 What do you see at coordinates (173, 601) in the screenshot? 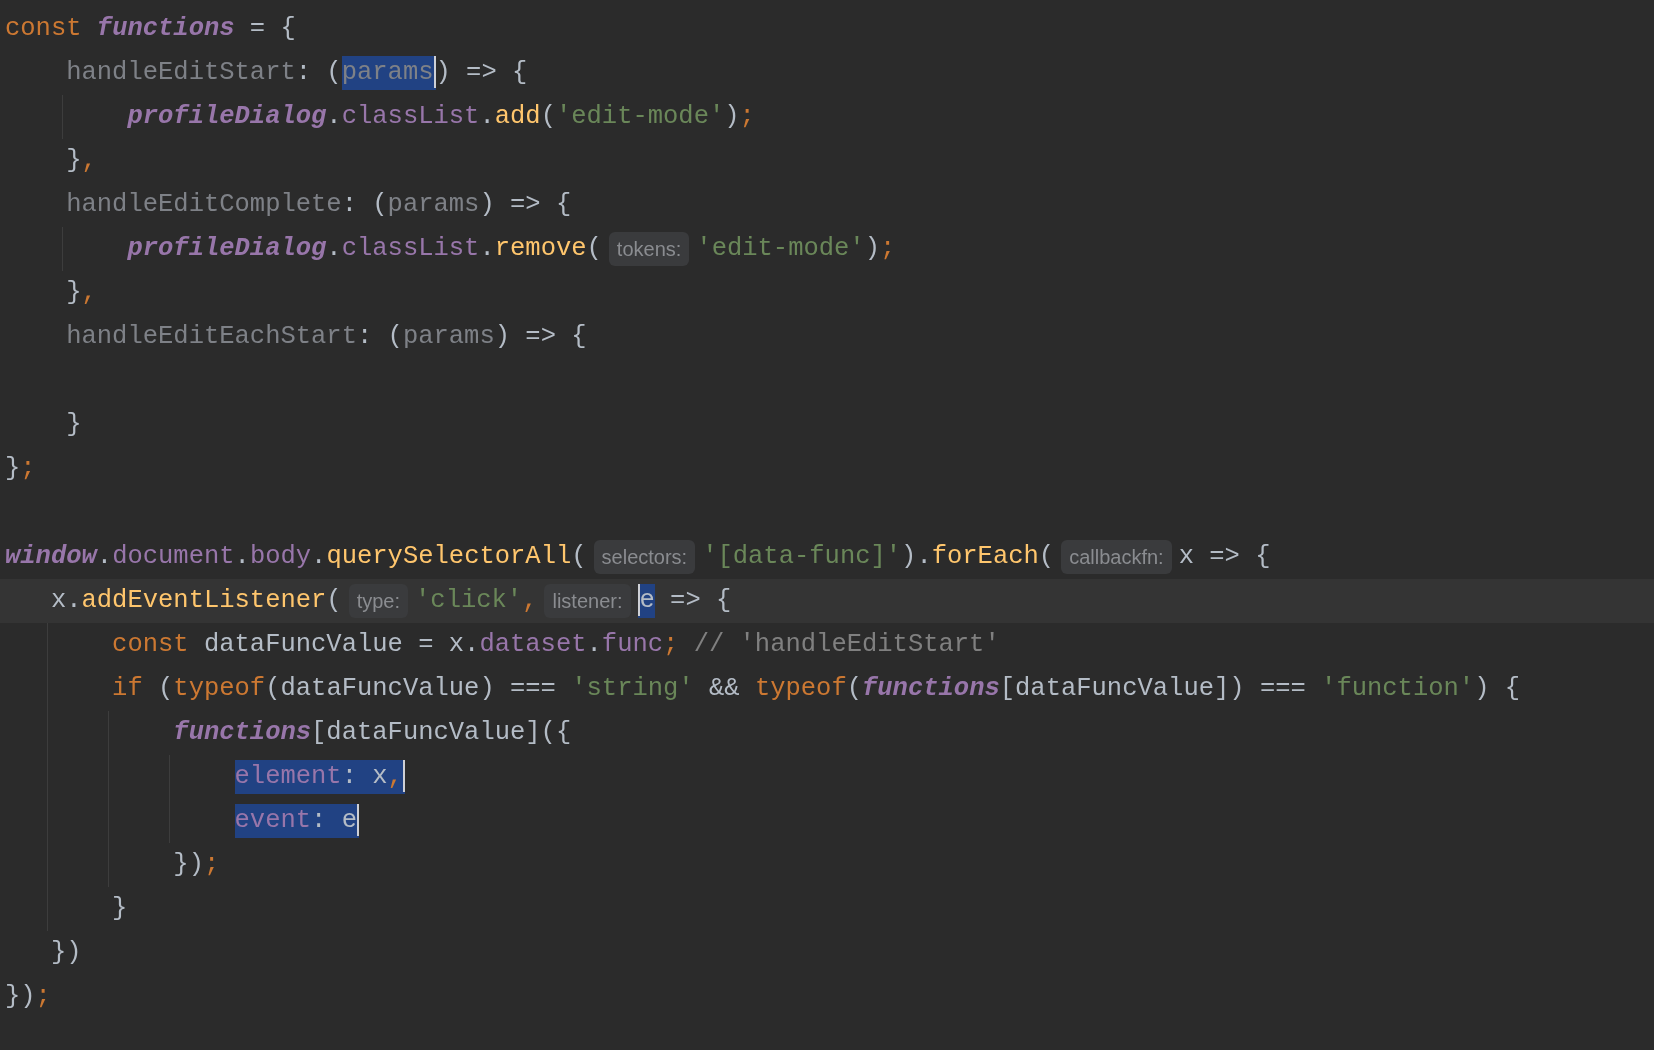
I see `code-text: x.addEventListener(` at bounding box center [173, 601].